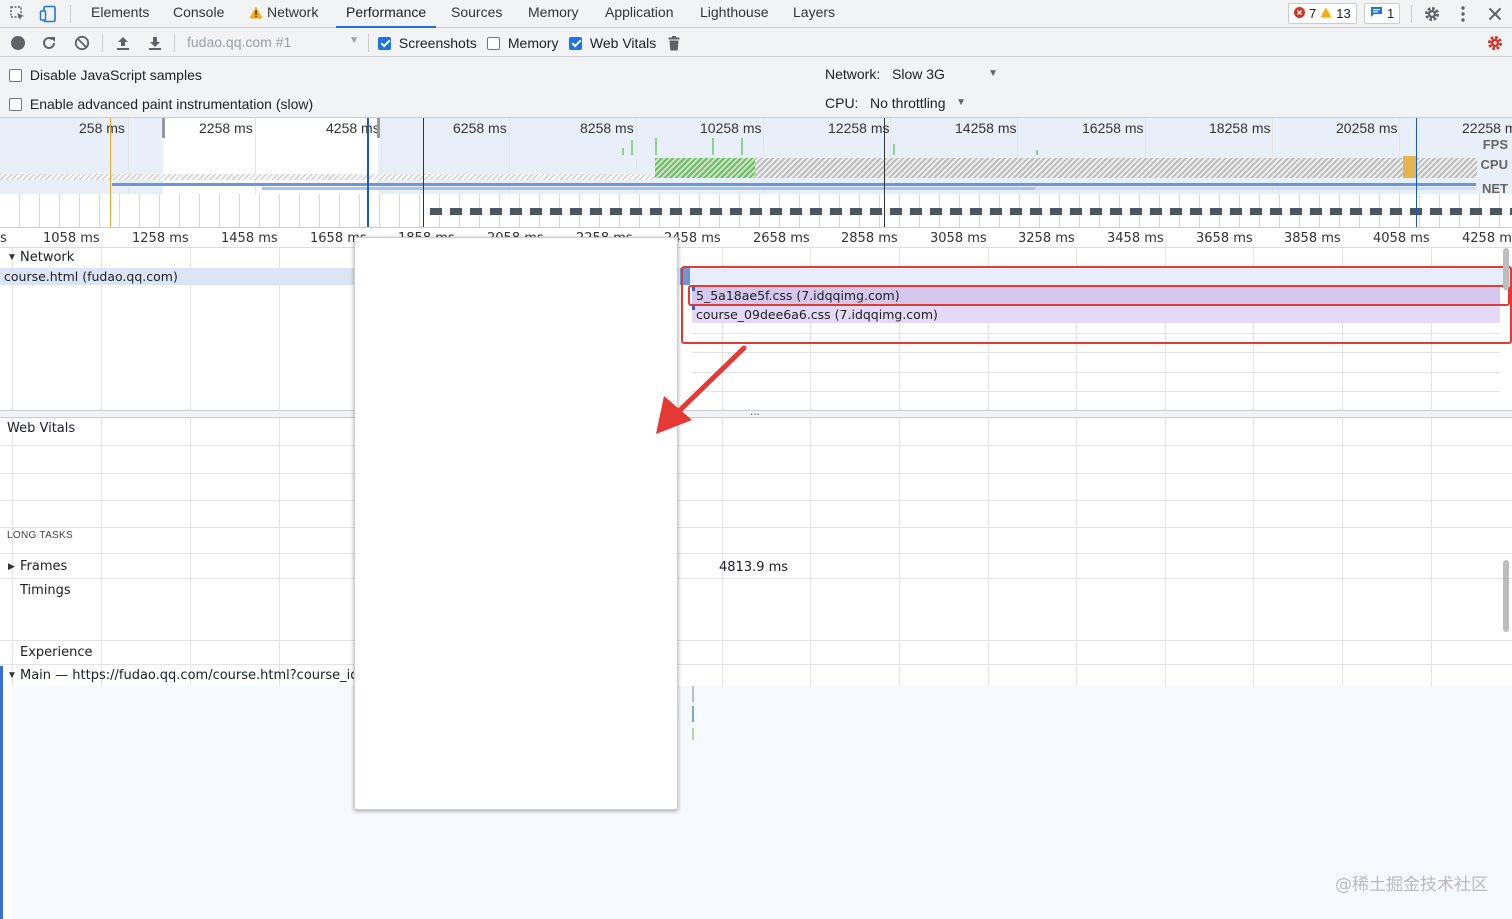 This screenshot has width=1512, height=919. What do you see at coordinates (639, 14) in the screenshot?
I see `tab-application: Application` at bounding box center [639, 14].